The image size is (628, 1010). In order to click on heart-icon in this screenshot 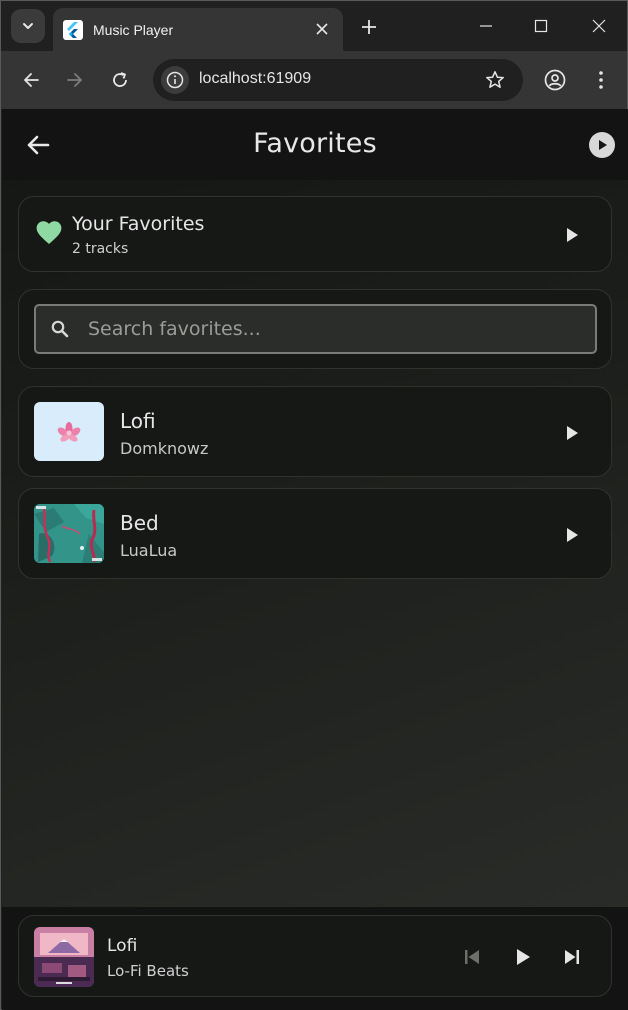, I will do `click(49, 232)`.